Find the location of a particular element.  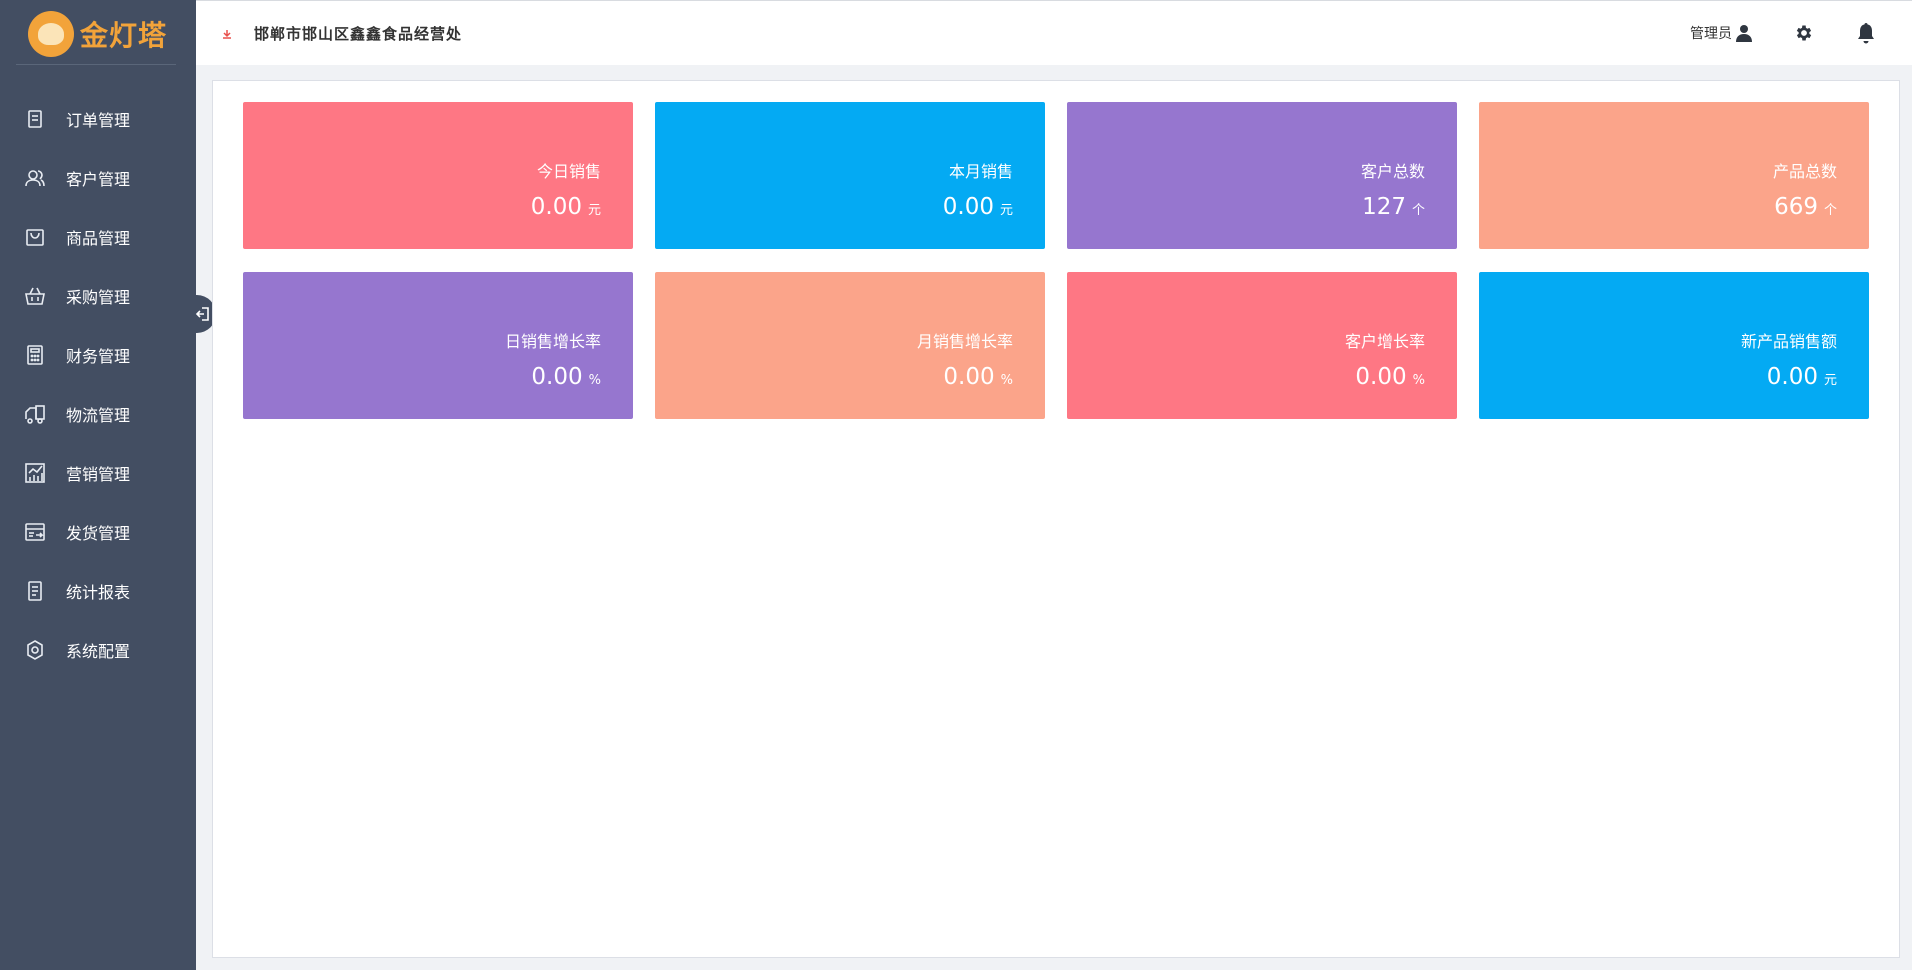

stat-title: 客户总数 is located at coordinates (1392, 171).